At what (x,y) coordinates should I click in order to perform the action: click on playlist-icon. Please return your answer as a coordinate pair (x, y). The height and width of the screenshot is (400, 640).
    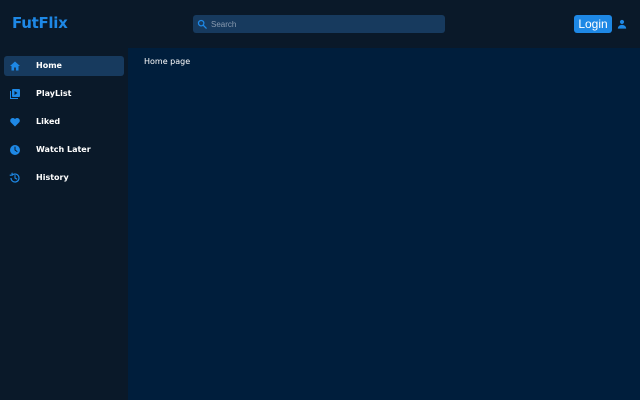
    Looking at the image, I should click on (15, 94).